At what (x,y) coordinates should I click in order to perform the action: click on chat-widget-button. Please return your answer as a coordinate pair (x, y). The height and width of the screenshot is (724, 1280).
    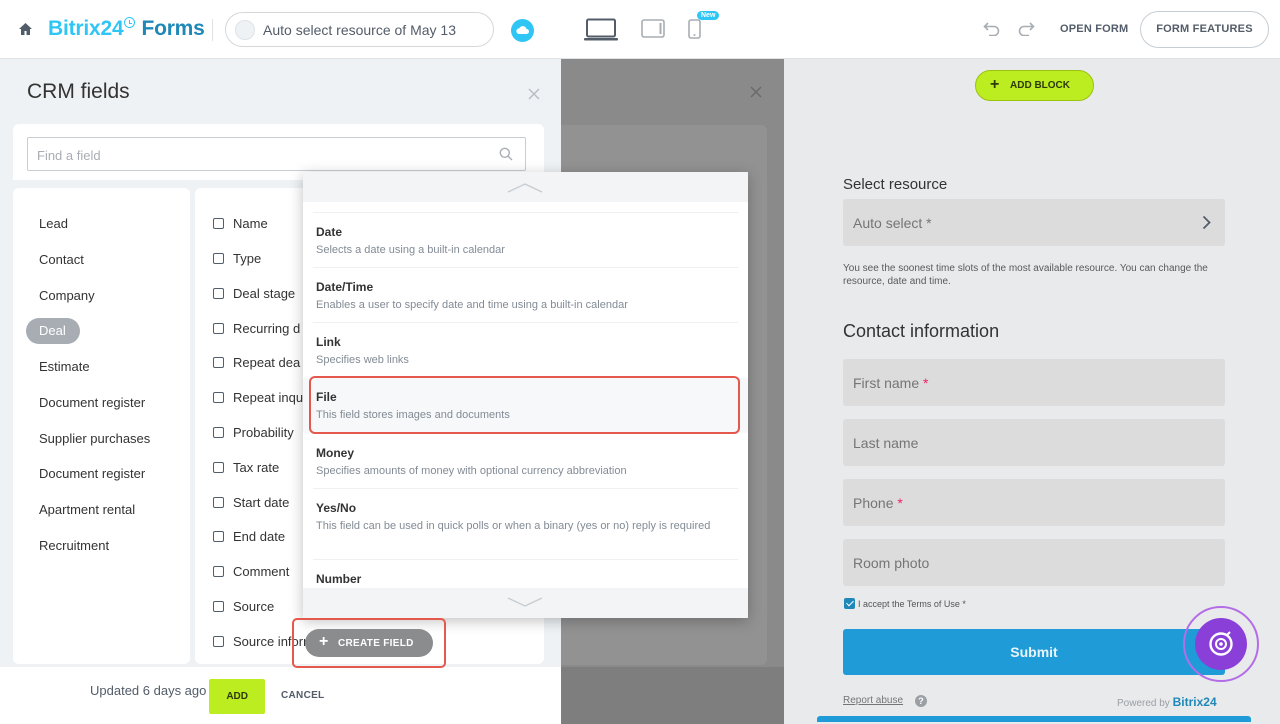
    Looking at the image, I should click on (1221, 644).